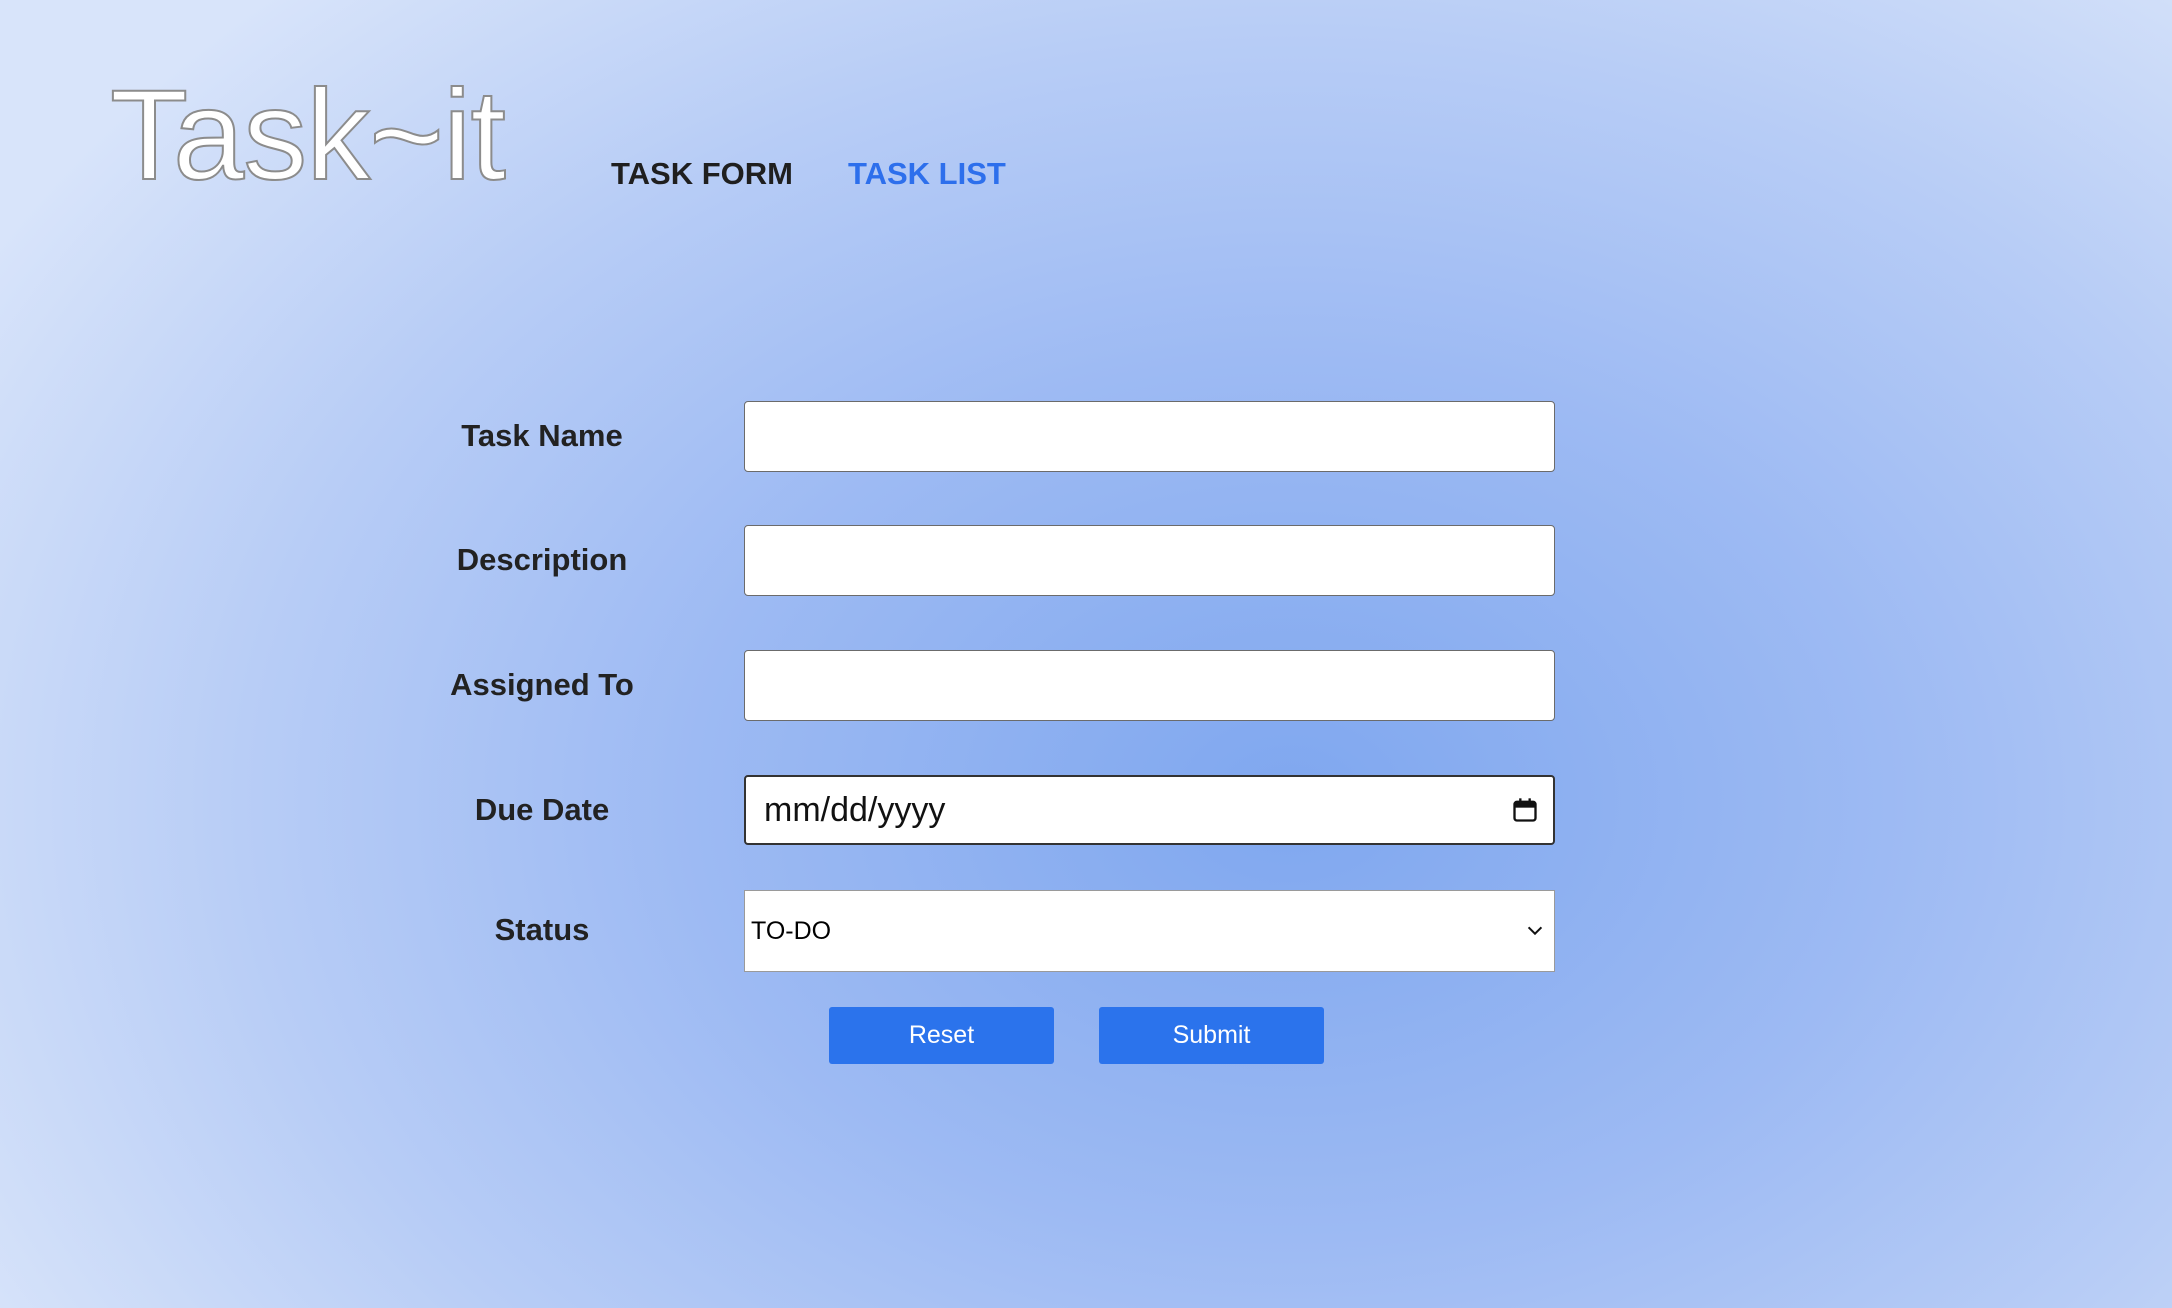  I want to click on assigned-to-label: Assigned To, so click(542, 684).